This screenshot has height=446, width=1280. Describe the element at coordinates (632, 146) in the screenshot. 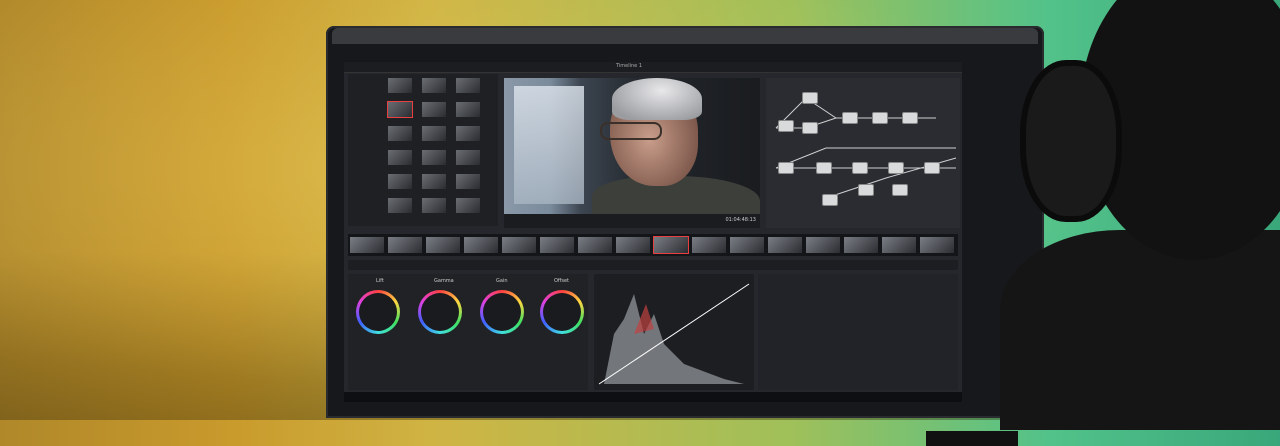

I see `video-viewer` at that location.